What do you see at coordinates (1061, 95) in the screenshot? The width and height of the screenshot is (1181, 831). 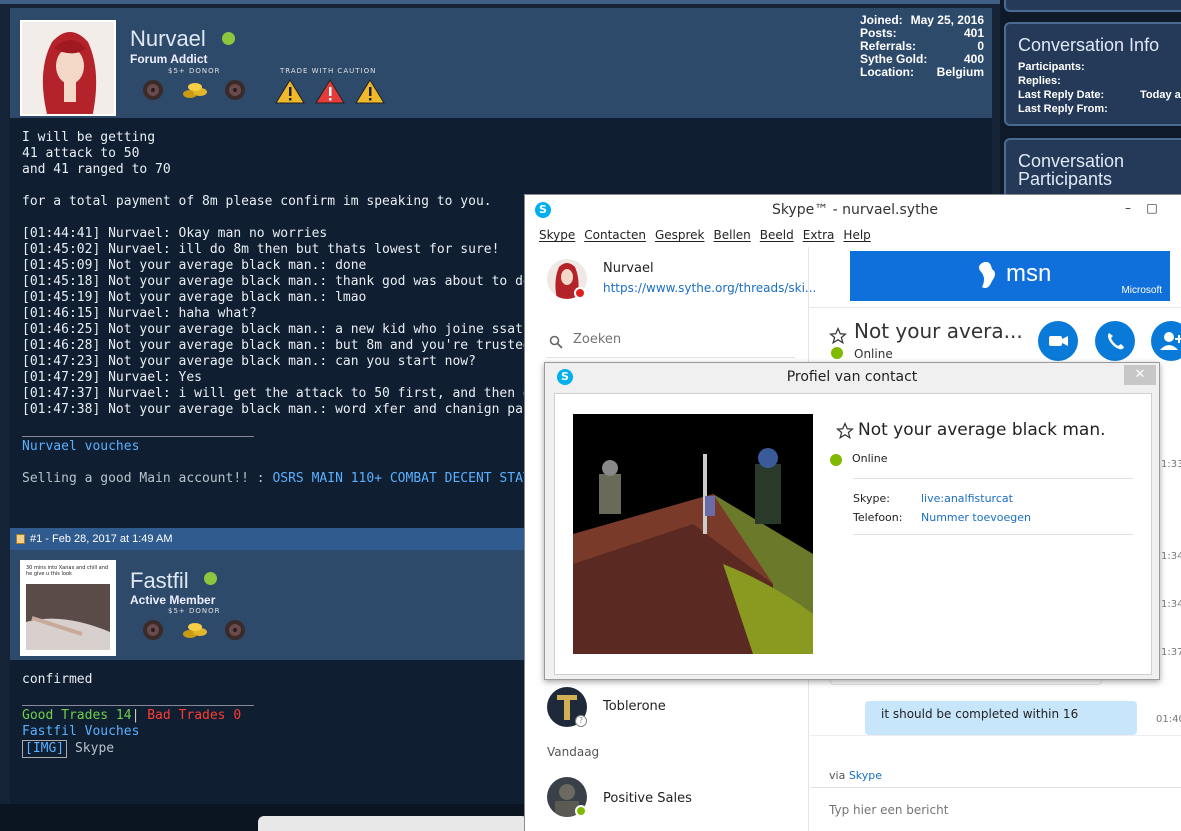 I see `last-reply-date-label: Last Reply Date:` at bounding box center [1061, 95].